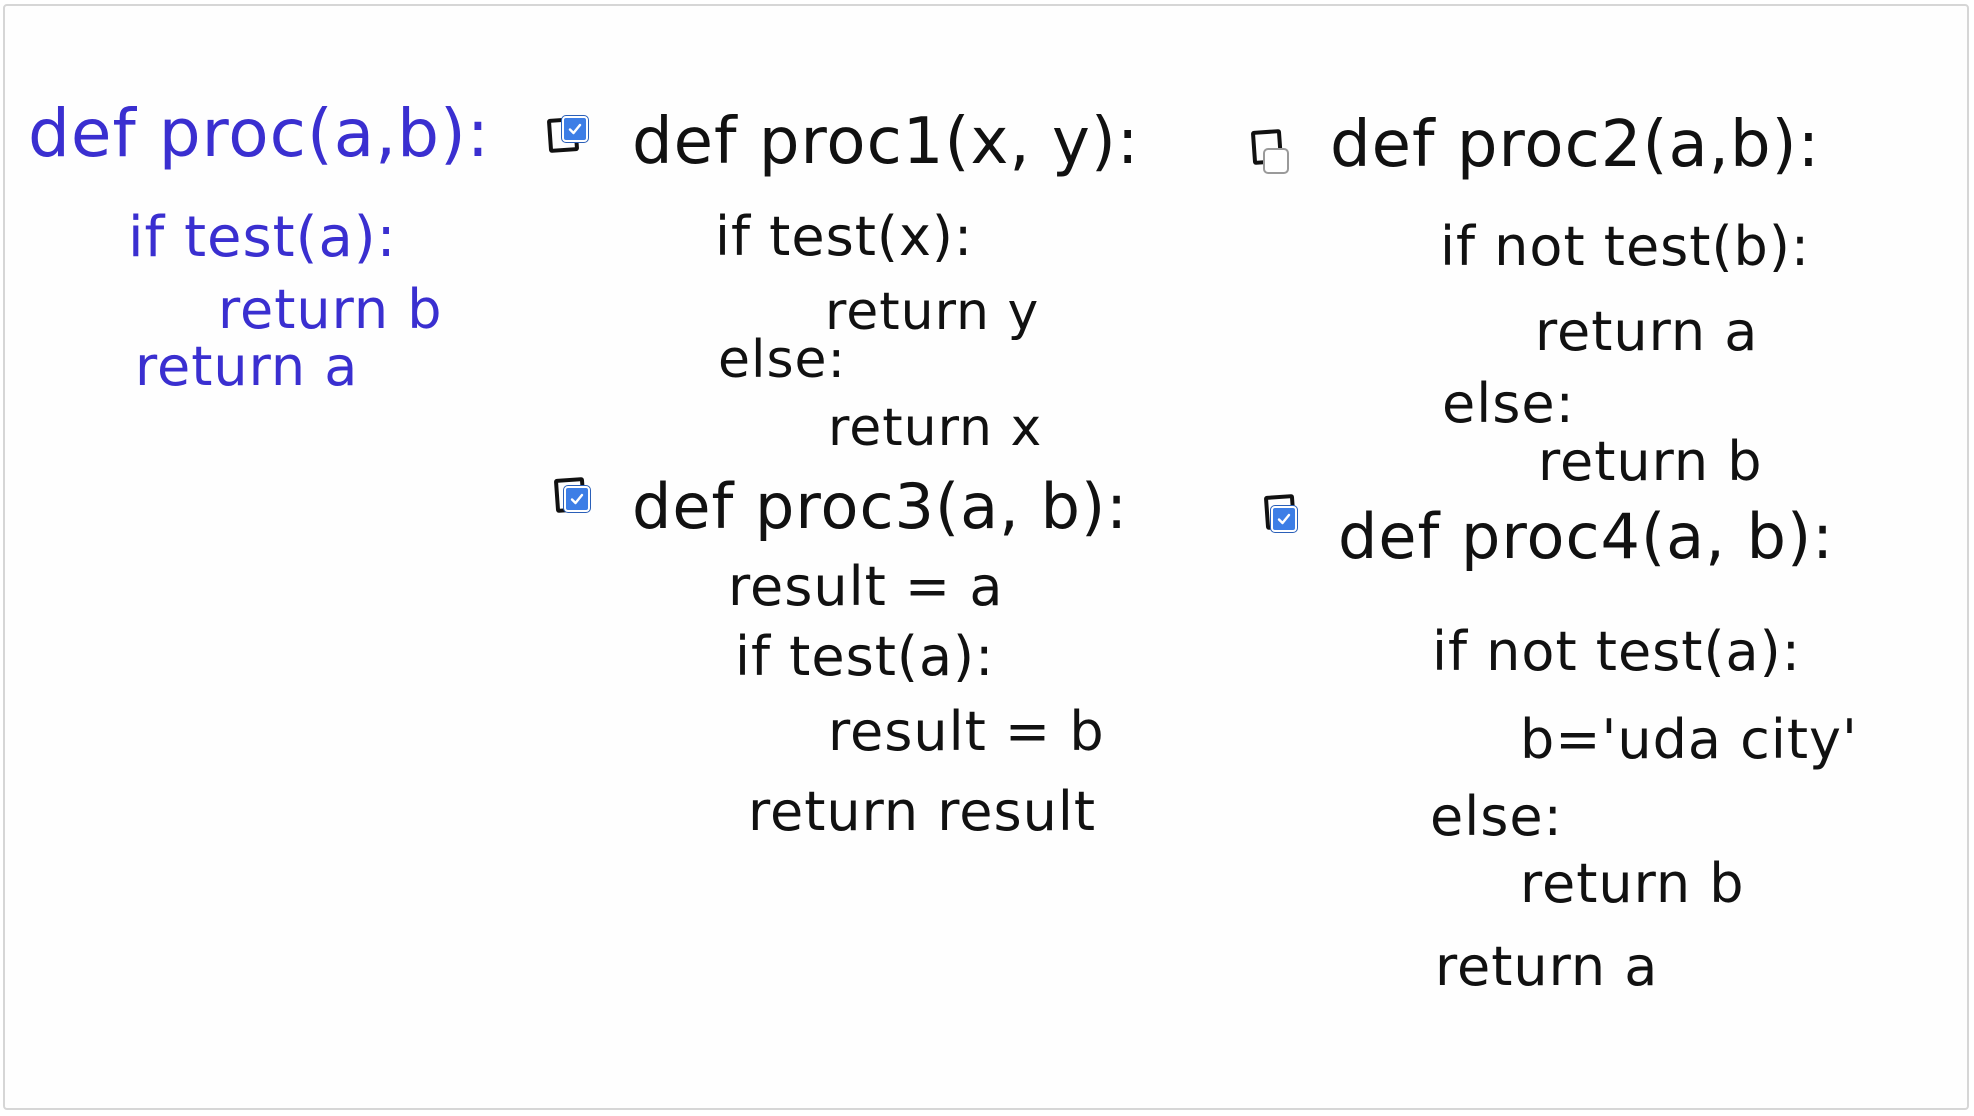 The image size is (1974, 1116). I want to click on proc2-line-if: if not test(b):, so click(1625, 246).